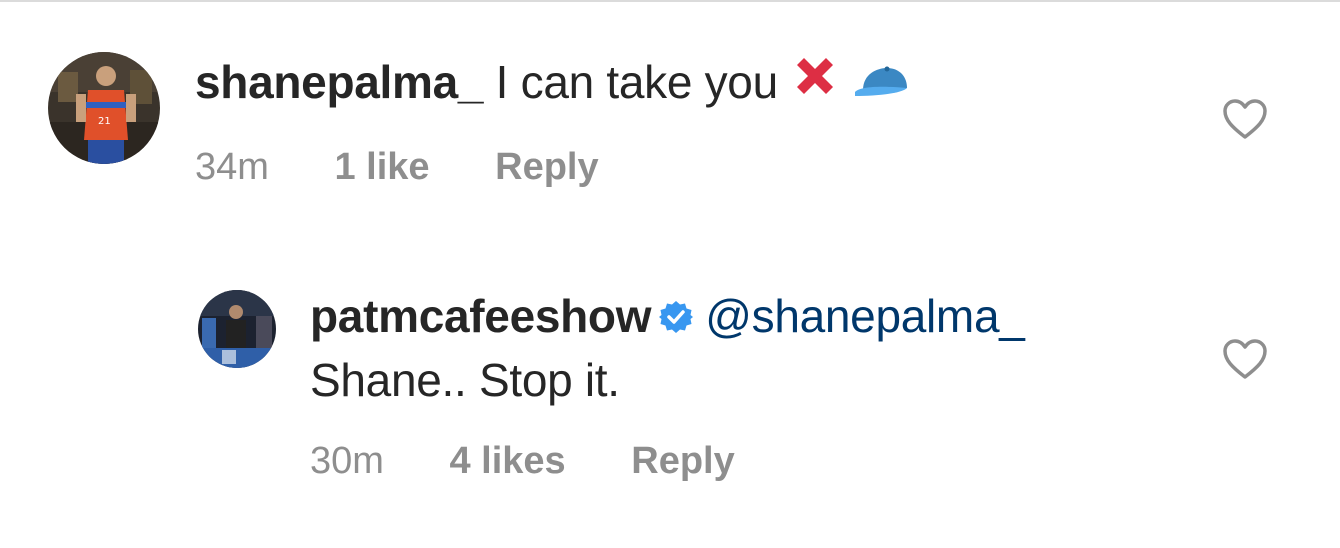 Image resolution: width=1340 pixels, height=548 pixels. I want to click on avatar, so click(237, 329).